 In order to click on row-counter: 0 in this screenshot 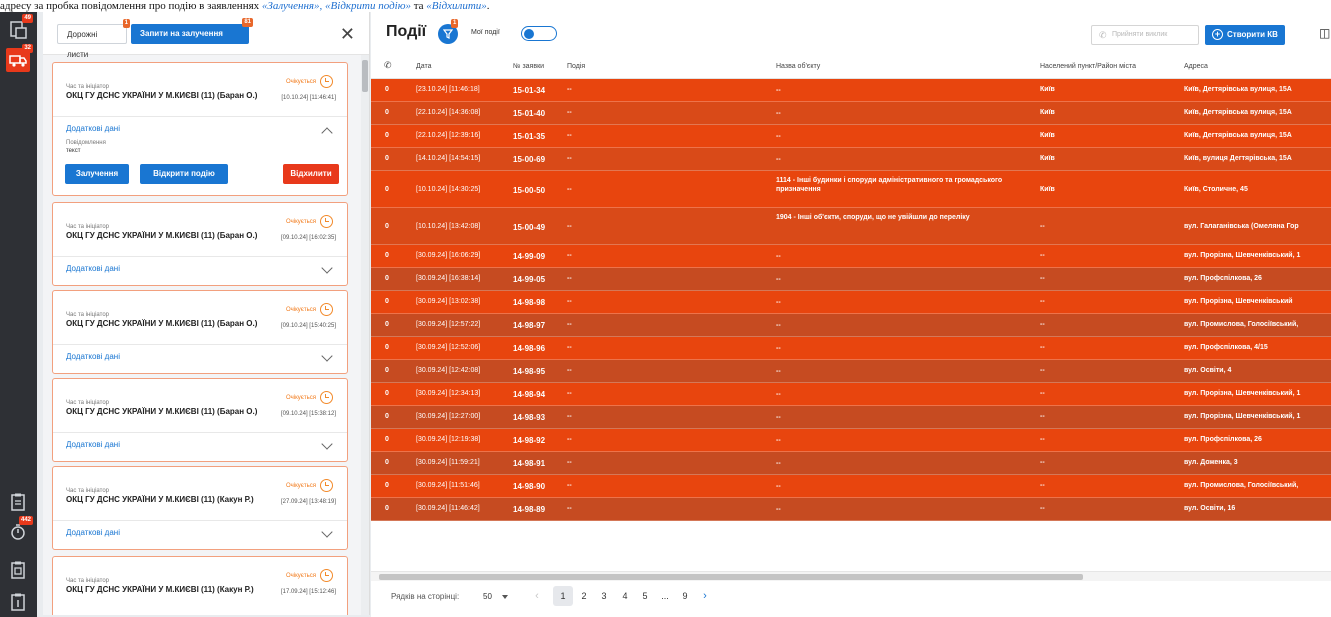, I will do `click(387, 89)`.